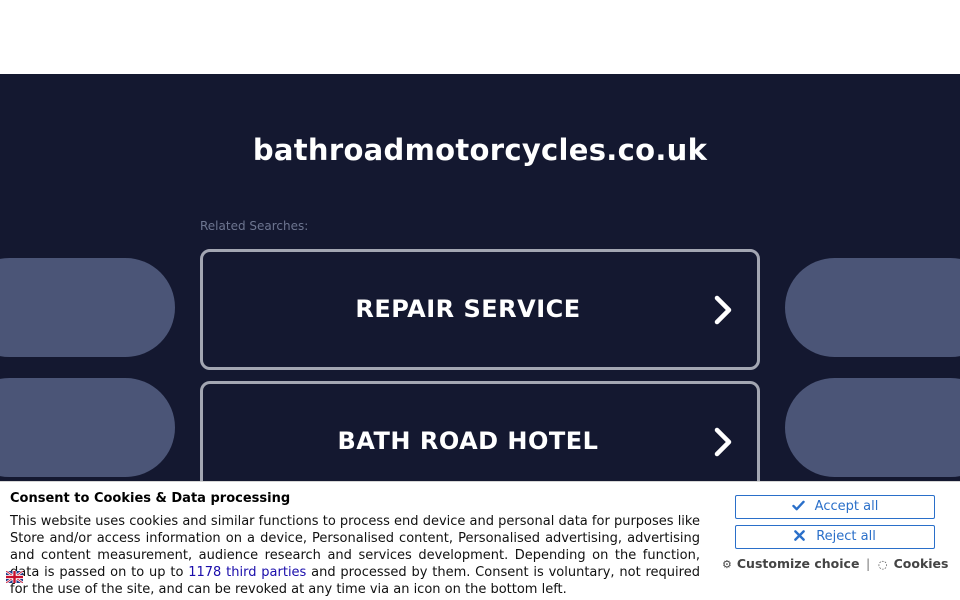  I want to click on accept-all-button: Accept all, so click(835, 507).